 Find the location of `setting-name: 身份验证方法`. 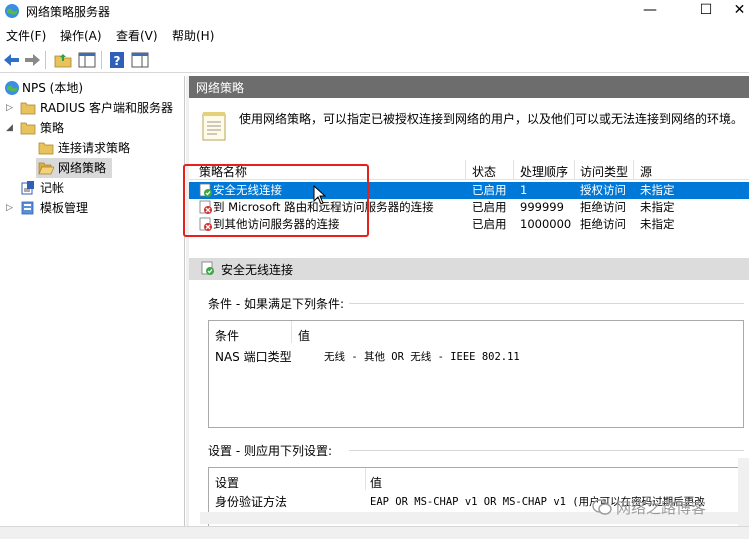

setting-name: 身份验证方法 is located at coordinates (251, 502).